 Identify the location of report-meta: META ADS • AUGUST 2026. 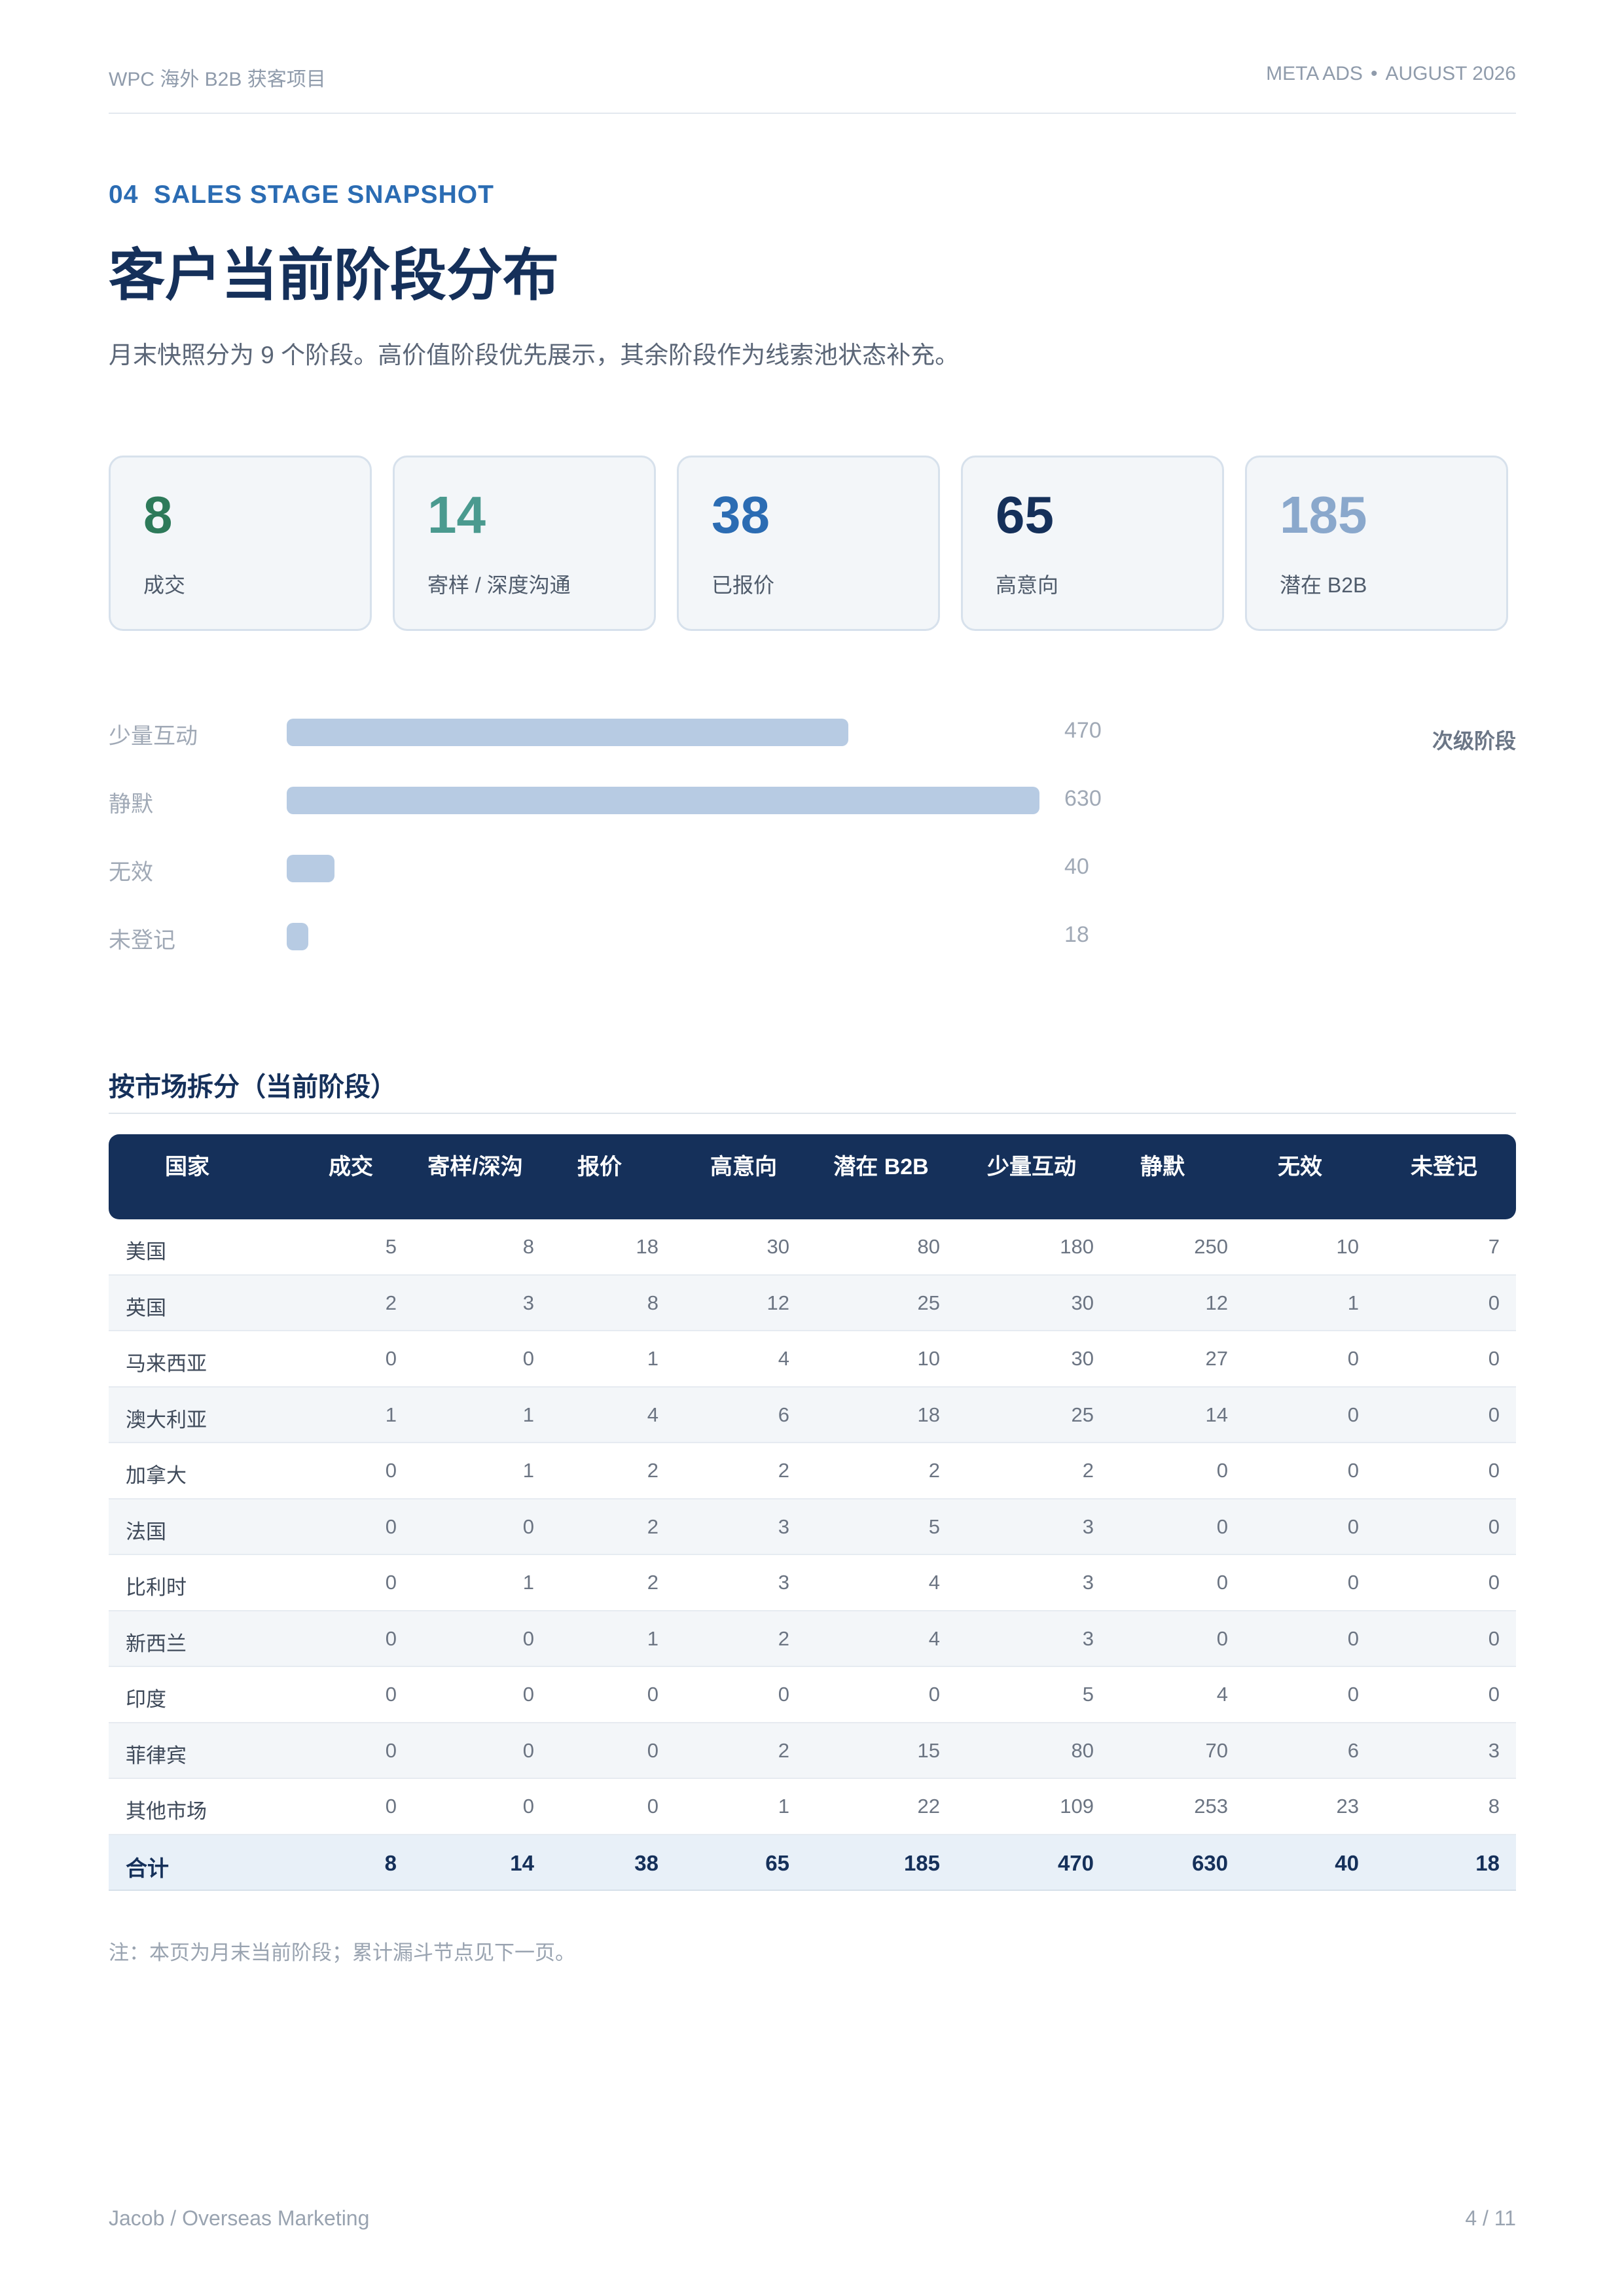
(1391, 74).